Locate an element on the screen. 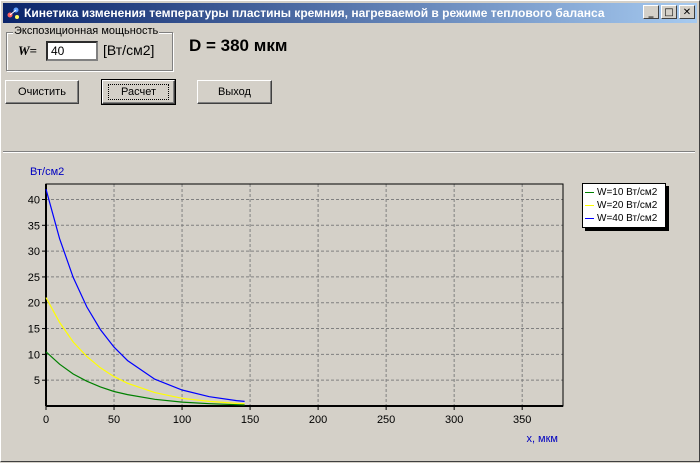  x-tick-label: 100 is located at coordinates (182, 420).